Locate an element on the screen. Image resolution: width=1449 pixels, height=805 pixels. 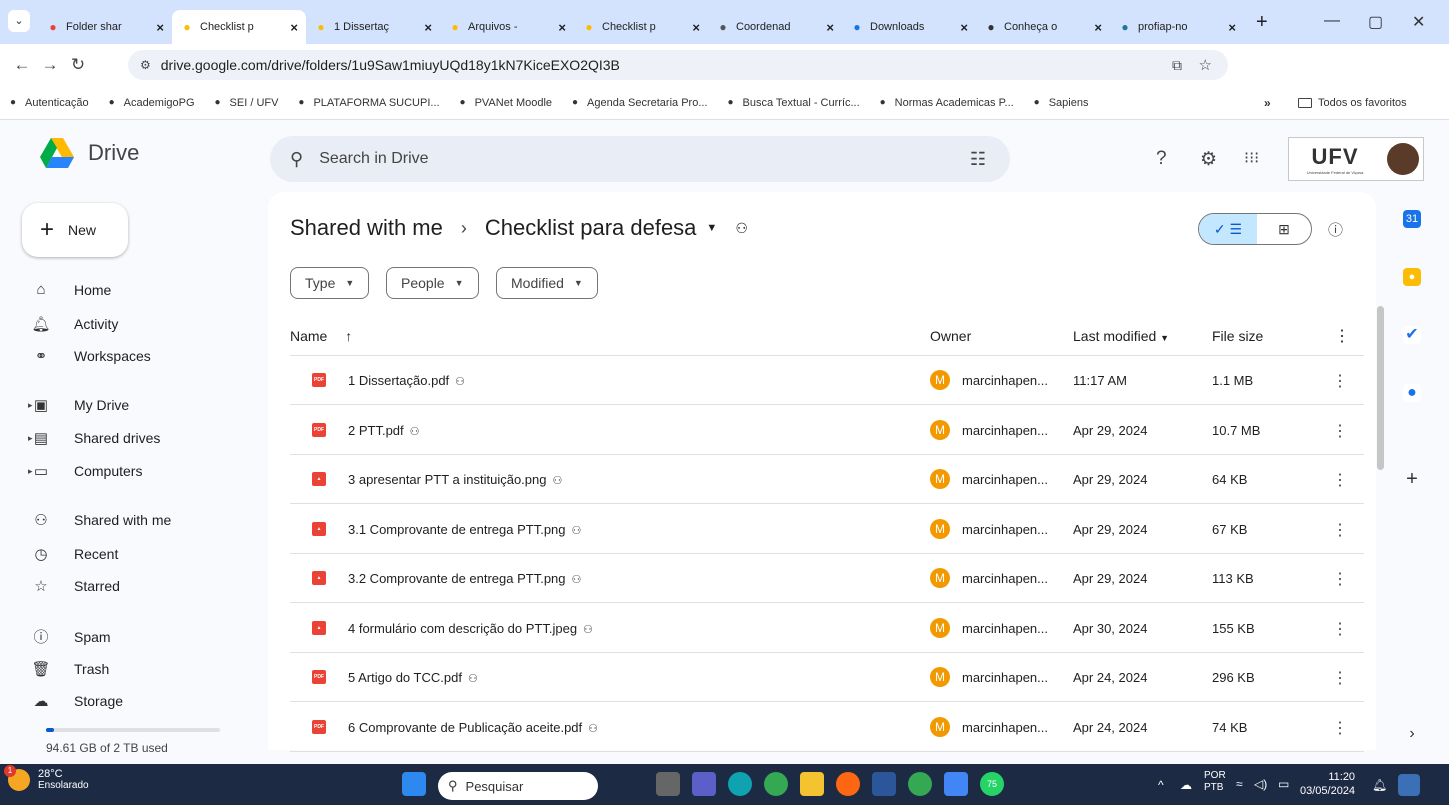
sidebar-item-recent: ◷ Recent is located at coordinates (74, 554).